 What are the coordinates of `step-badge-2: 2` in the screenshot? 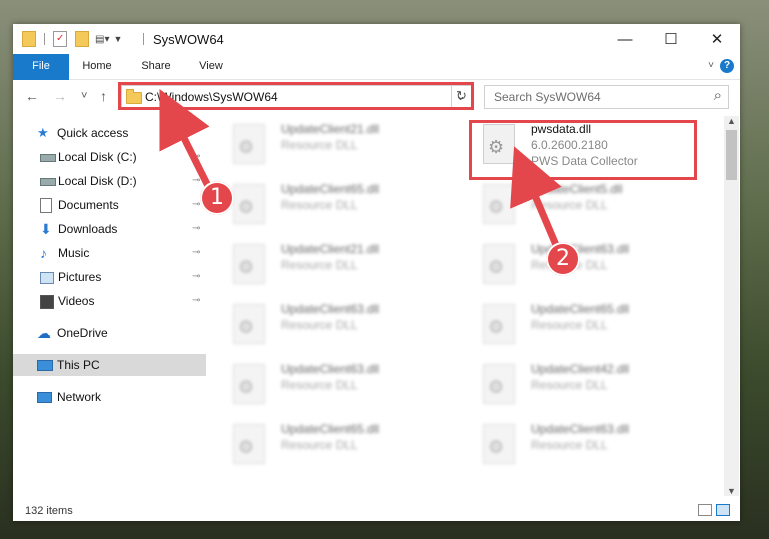 It's located at (563, 259).